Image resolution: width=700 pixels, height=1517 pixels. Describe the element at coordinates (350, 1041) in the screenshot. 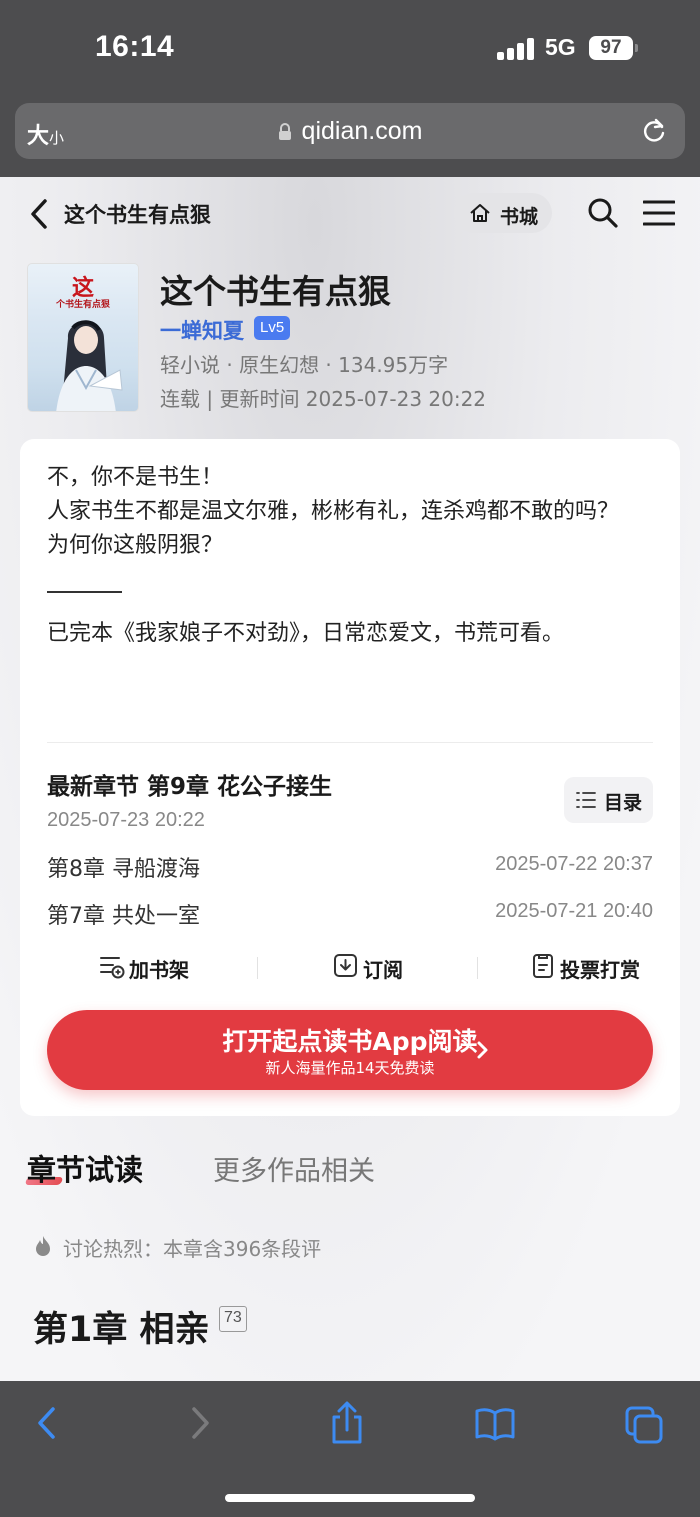

I see `open-app-label: 打开起点读书App阅读` at that location.